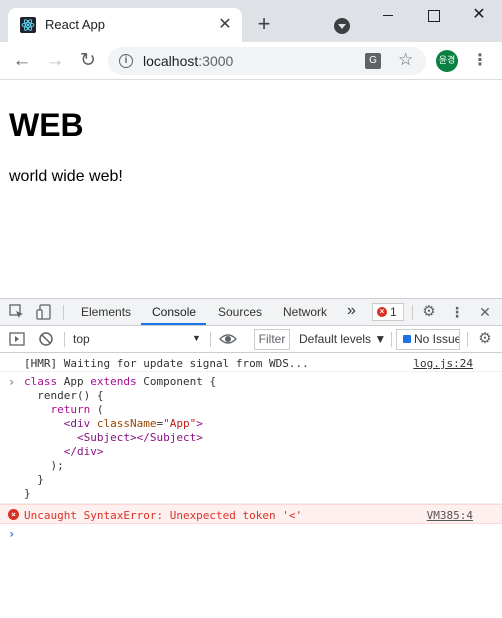 This screenshot has height=618, width=502. I want to click on browser-tab: React App ✕, so click(125, 25).